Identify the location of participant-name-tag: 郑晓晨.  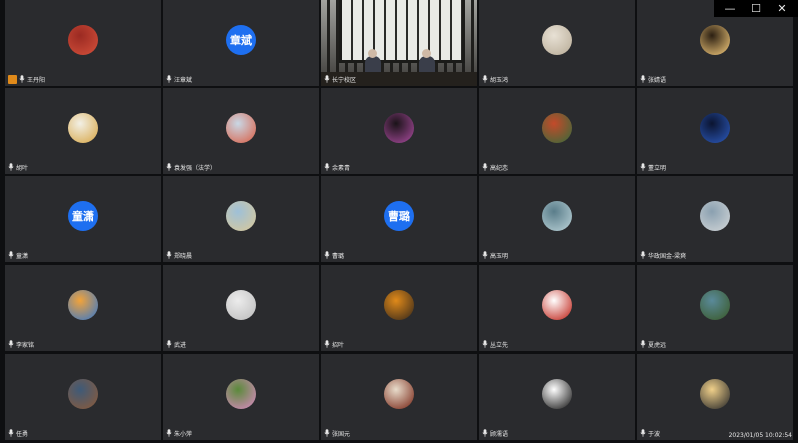
(179, 255).